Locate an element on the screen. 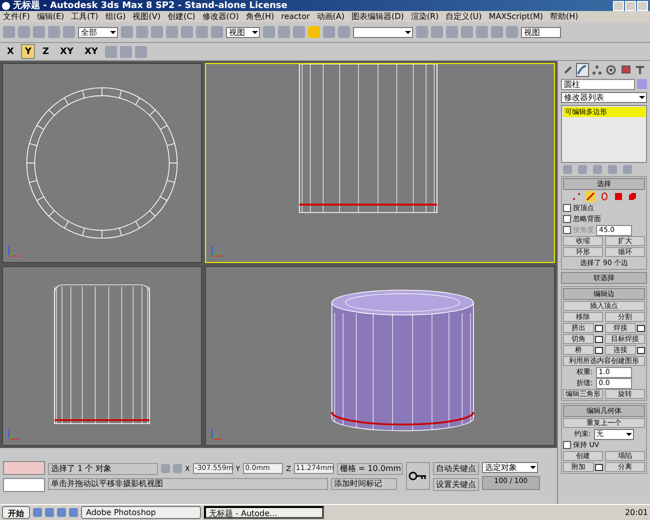  axis-constraint-button: Y is located at coordinates (28, 51).